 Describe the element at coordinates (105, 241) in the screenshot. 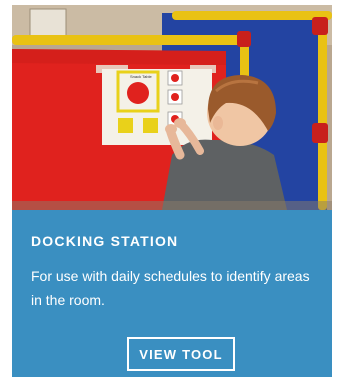

I see `card-title: DOCKING STATION` at that location.